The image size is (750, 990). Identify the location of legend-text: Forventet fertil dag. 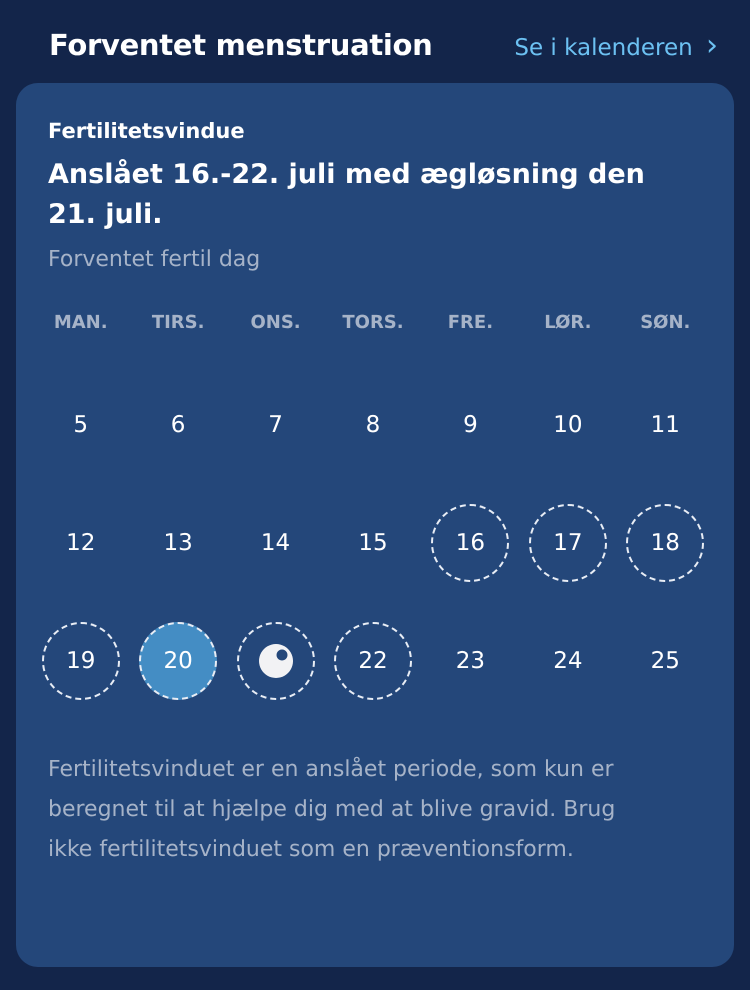
(155, 259).